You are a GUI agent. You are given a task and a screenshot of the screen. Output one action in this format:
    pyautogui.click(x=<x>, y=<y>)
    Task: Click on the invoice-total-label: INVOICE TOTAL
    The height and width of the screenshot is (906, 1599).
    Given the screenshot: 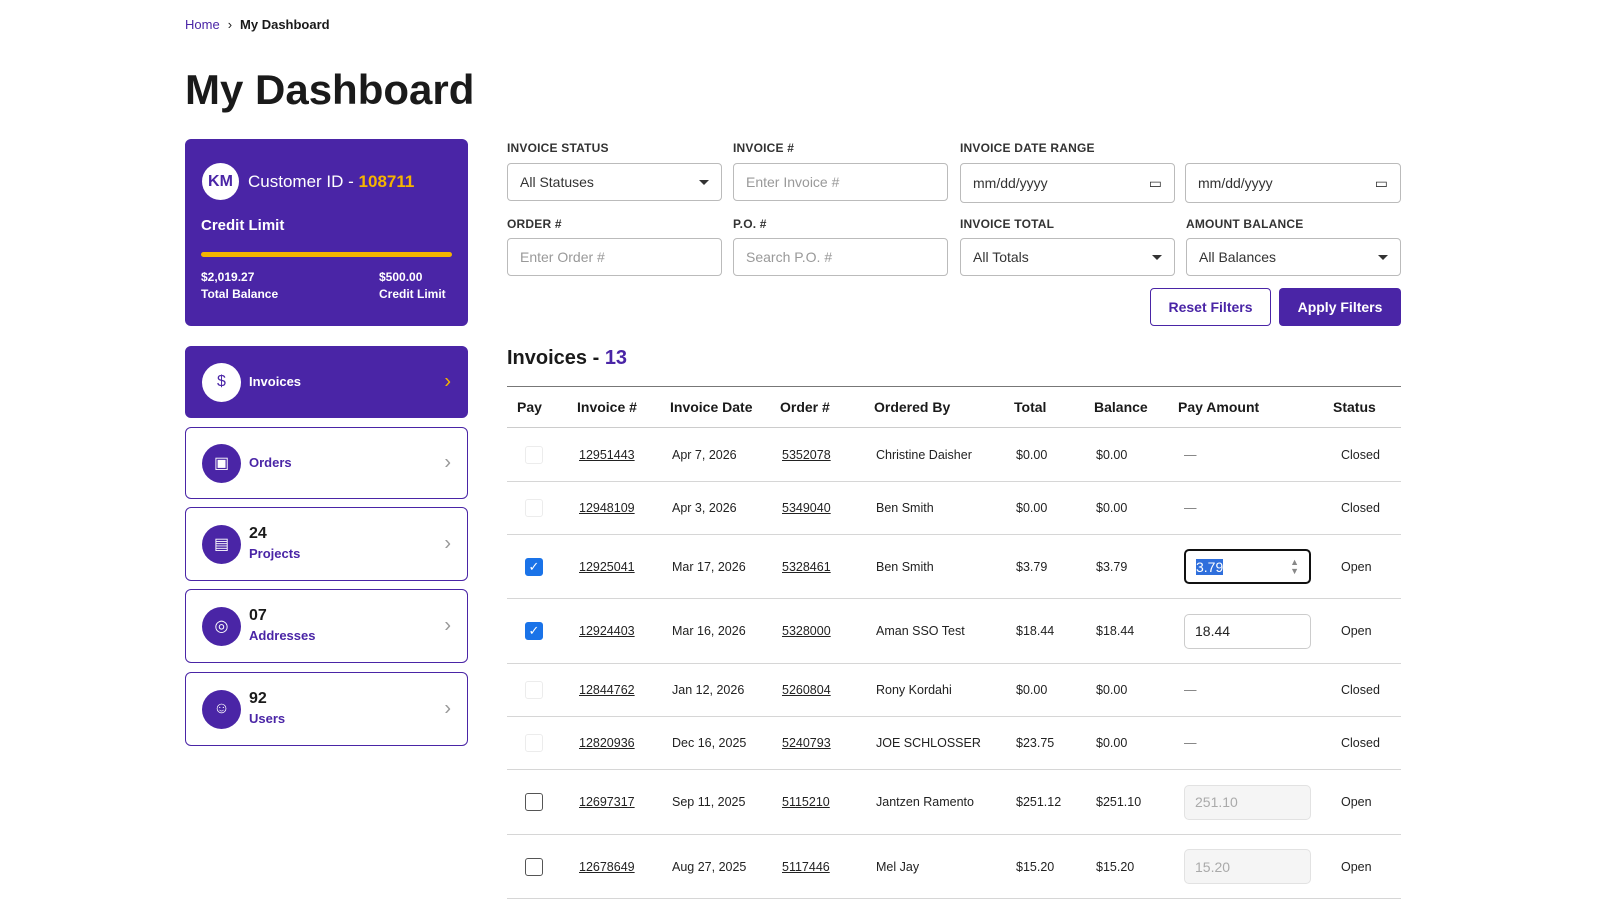 What is the action you would take?
    pyautogui.click(x=1007, y=224)
    